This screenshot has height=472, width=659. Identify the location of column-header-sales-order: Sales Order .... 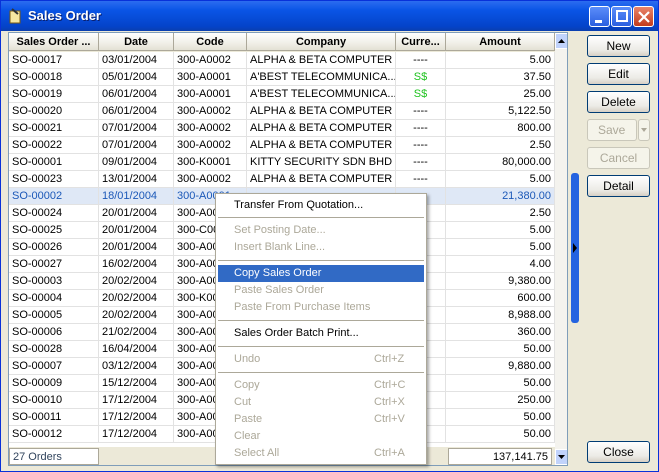
(54, 42).